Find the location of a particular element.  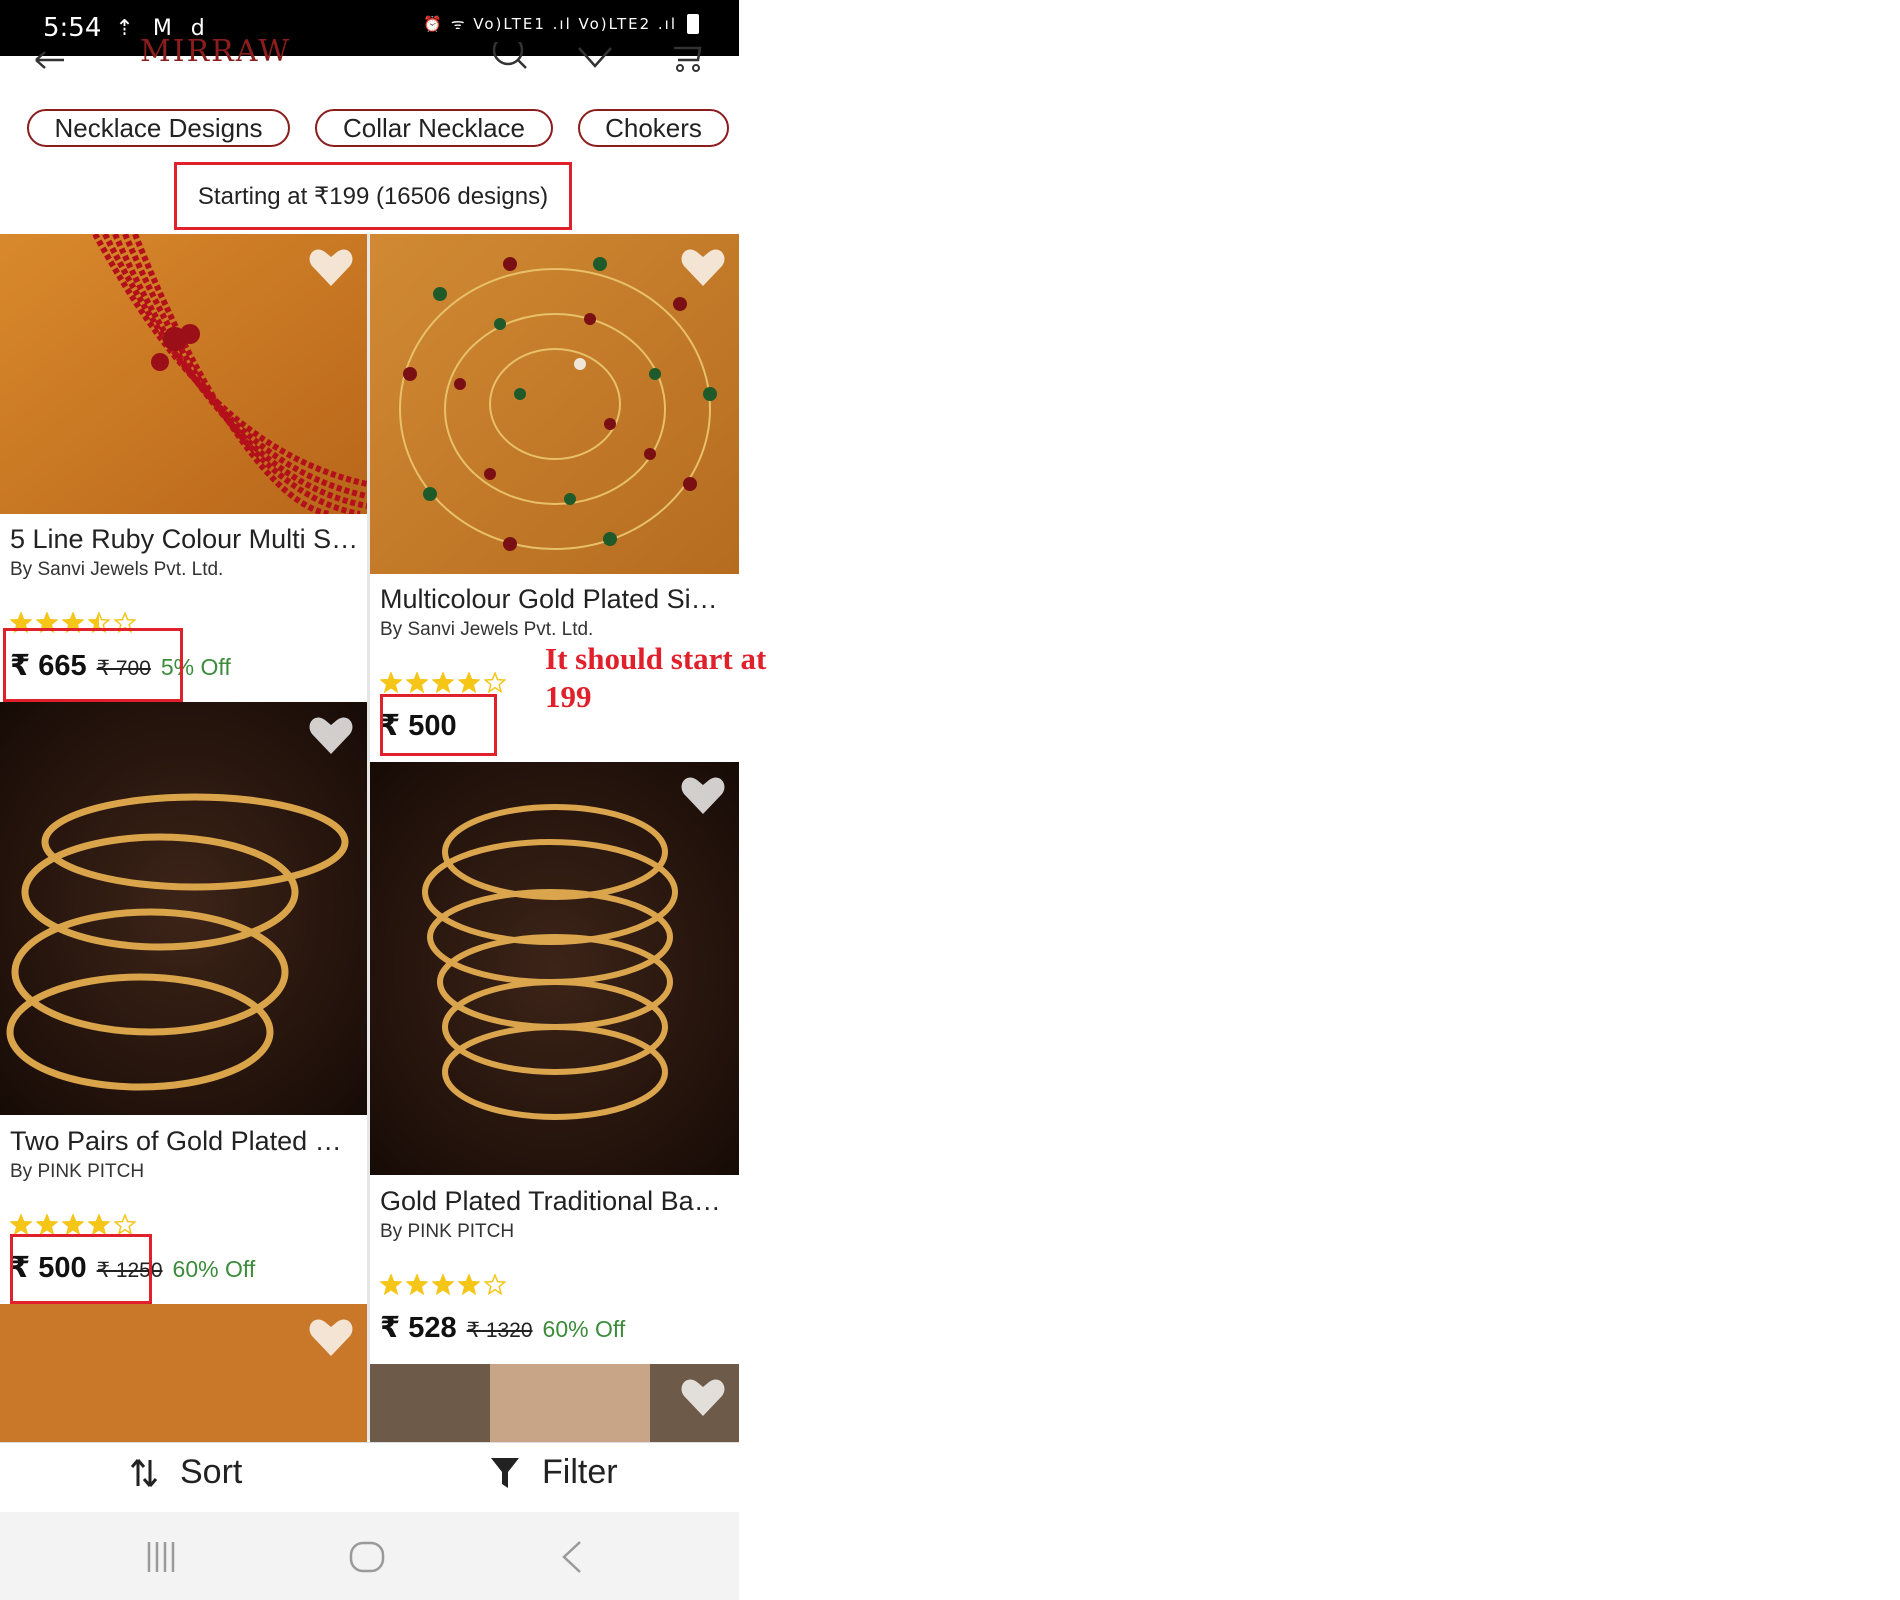

chip-necklace-designs: Necklace Designs is located at coordinates (158, 128).